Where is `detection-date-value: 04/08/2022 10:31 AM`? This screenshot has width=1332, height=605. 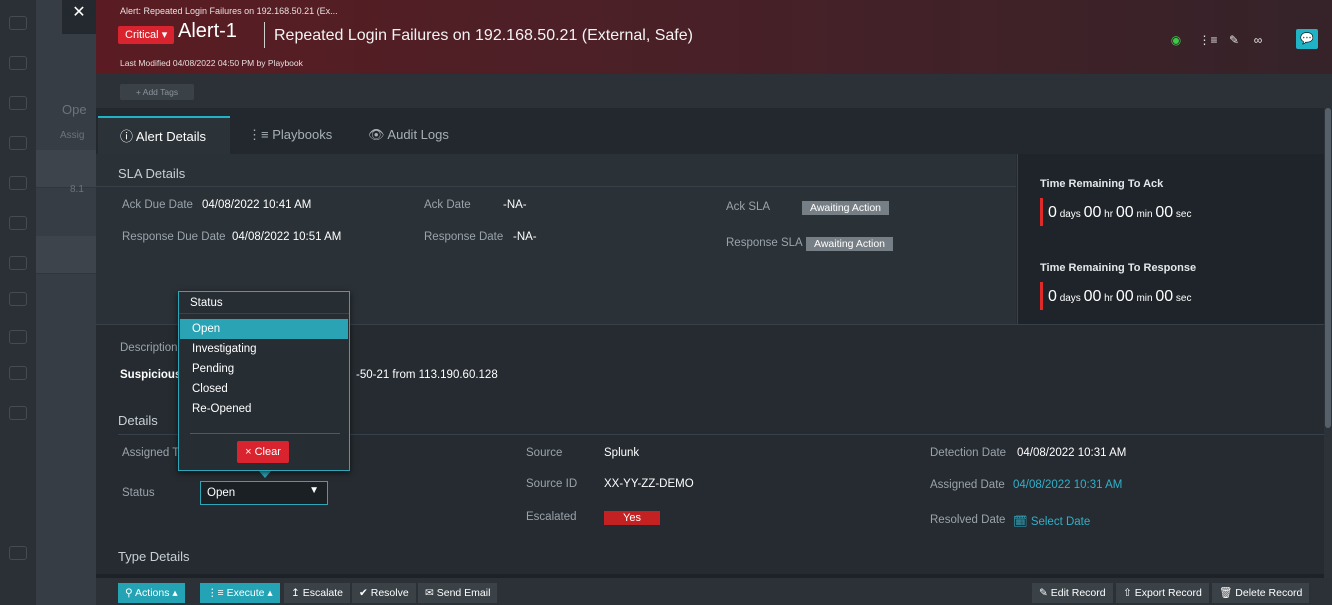
detection-date-value: 04/08/2022 10:31 AM is located at coordinates (1072, 453).